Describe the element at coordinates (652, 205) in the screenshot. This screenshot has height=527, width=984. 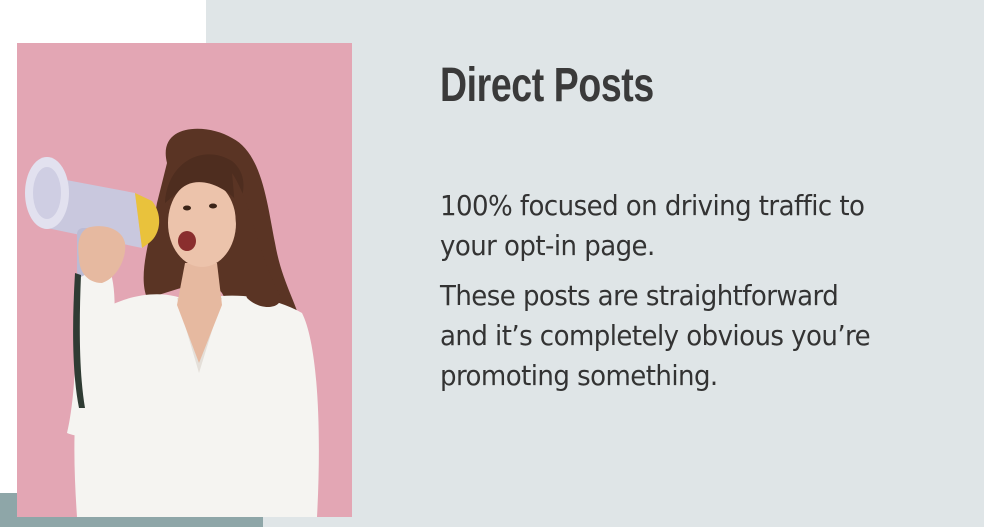
I see `paragraph-1-line-1: 100% focused on driving traffic to` at that location.